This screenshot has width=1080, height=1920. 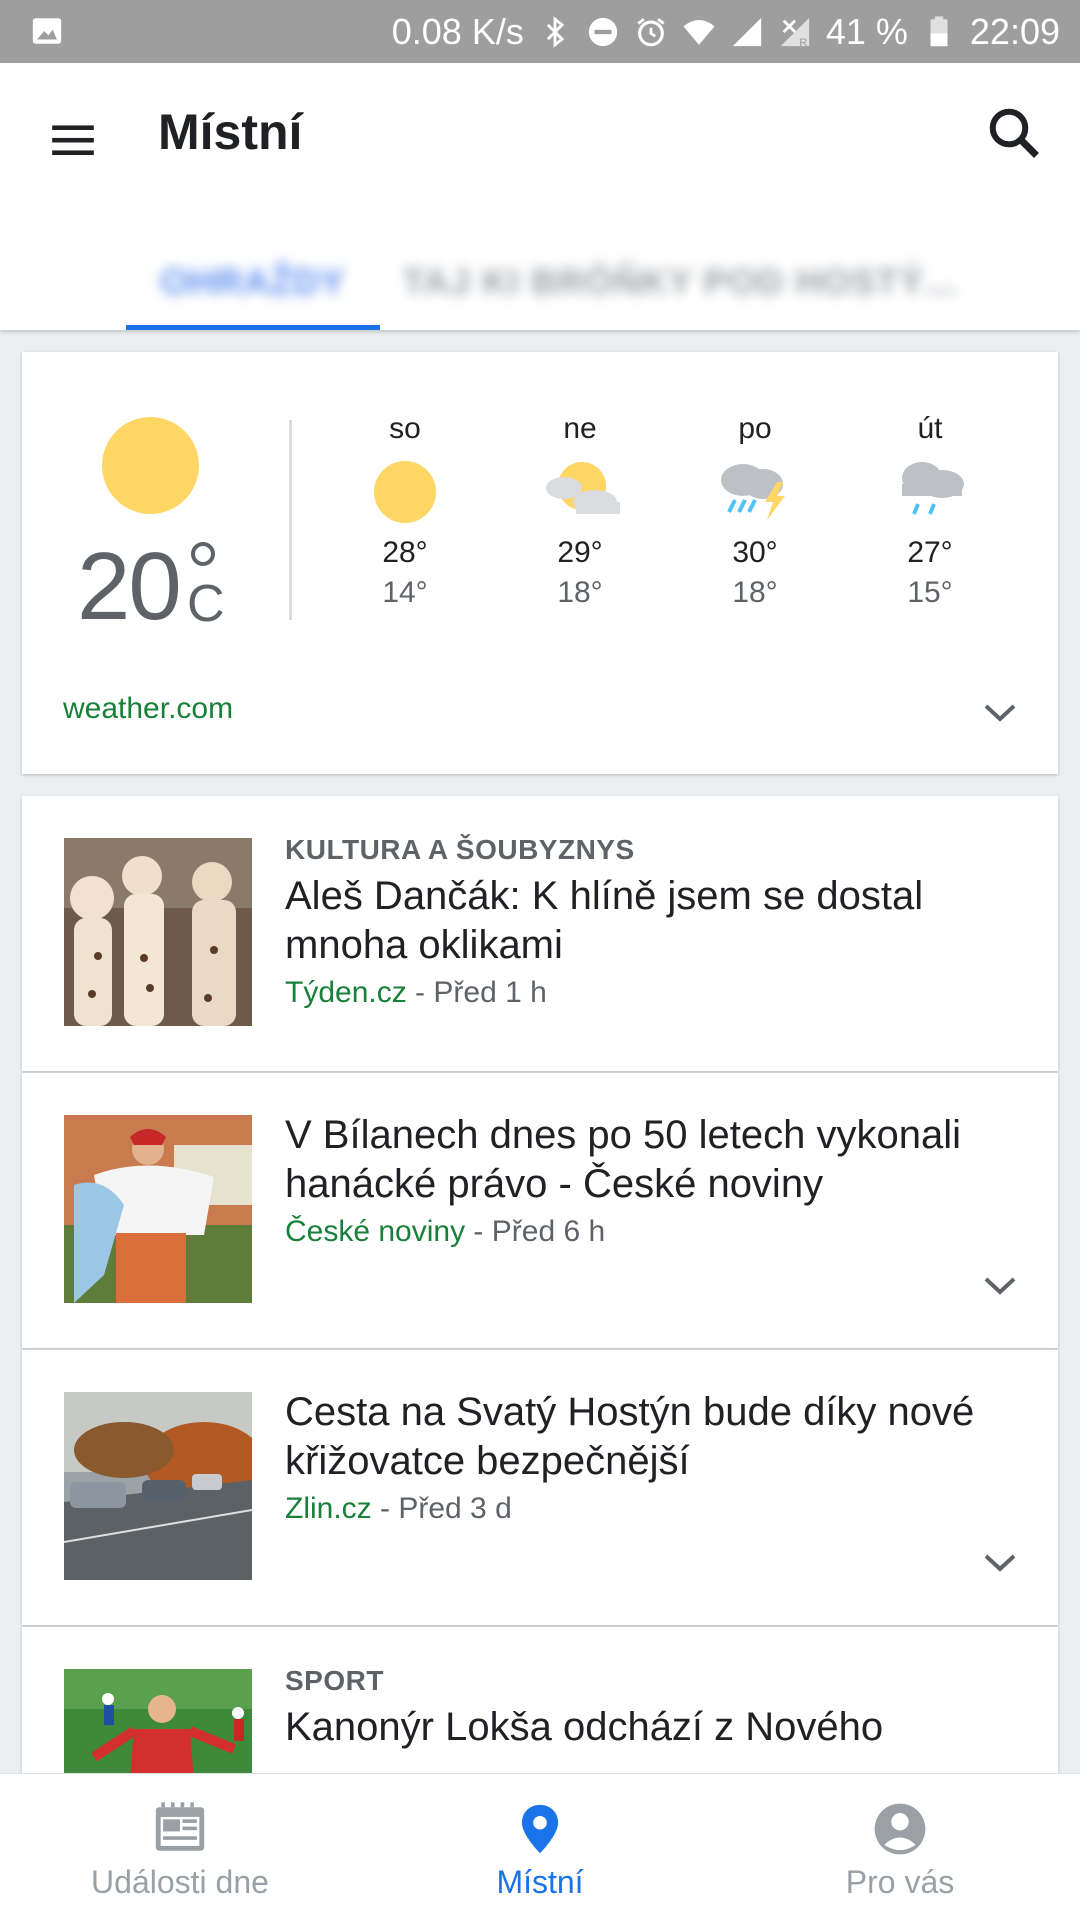 I want to click on forecast-day-label: út, so click(x=930, y=428).